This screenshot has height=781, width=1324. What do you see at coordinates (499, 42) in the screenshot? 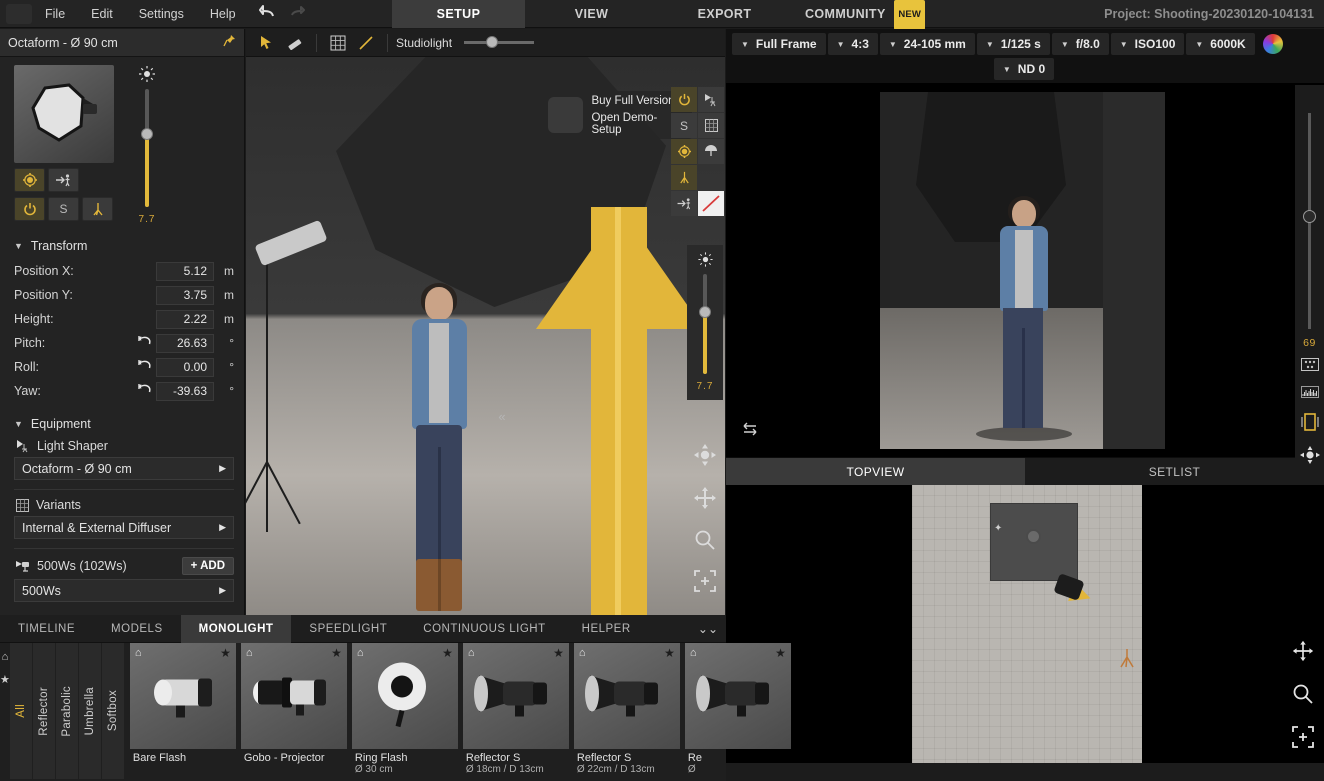
I see `studiolight-slider` at bounding box center [499, 42].